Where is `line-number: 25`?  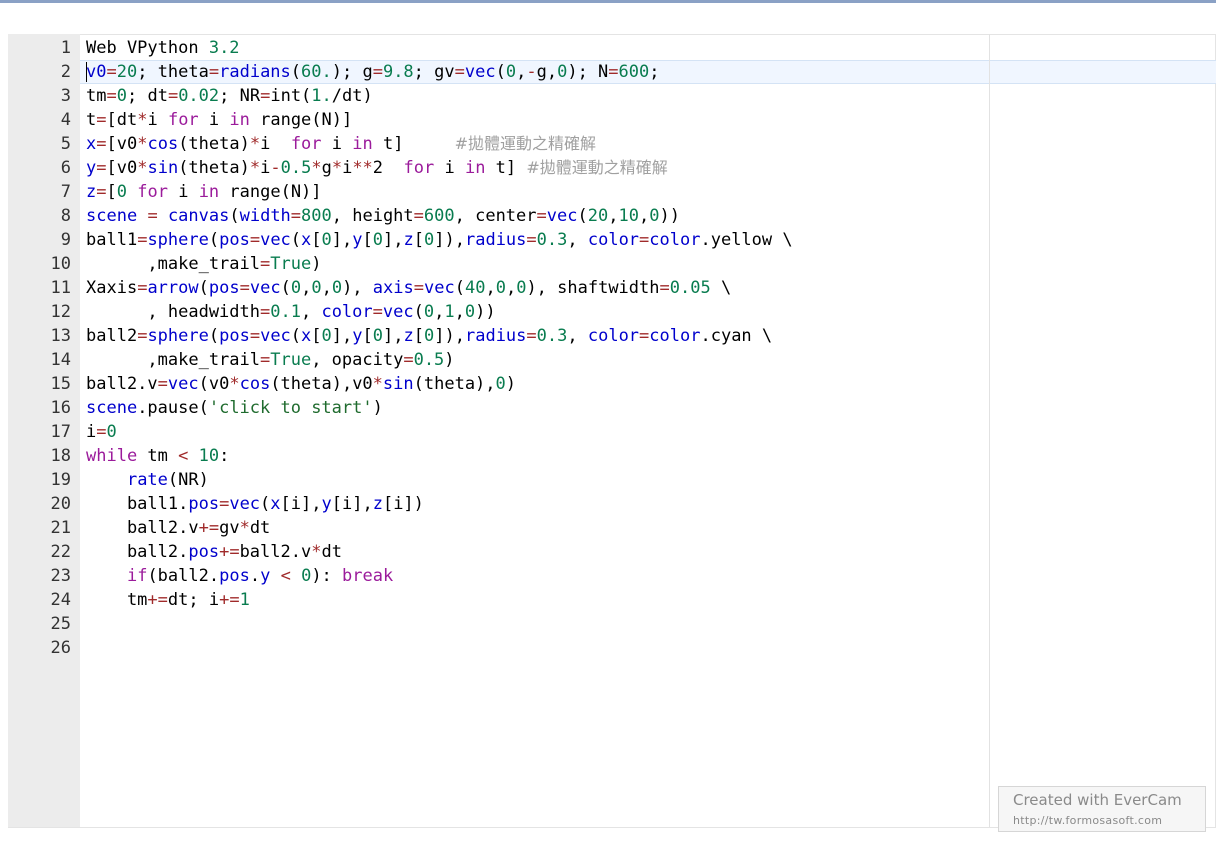 line-number: 25 is located at coordinates (60, 624).